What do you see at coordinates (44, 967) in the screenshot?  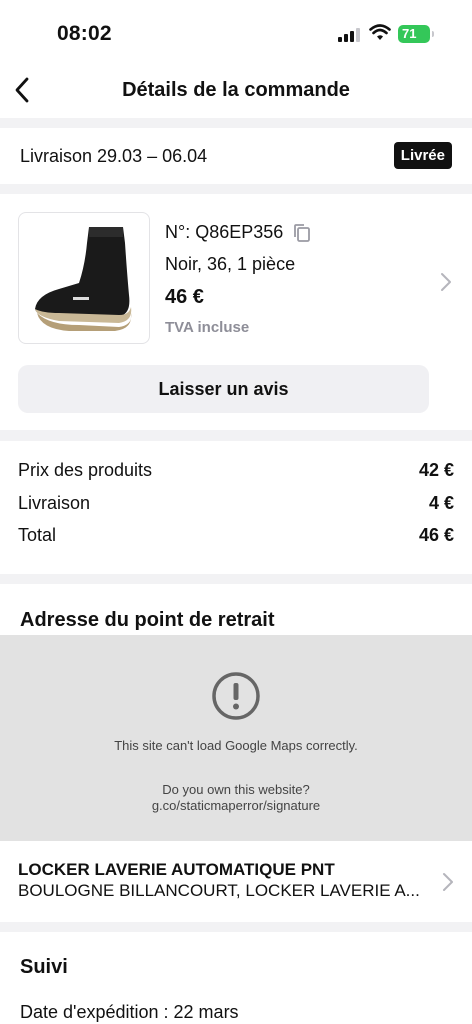 I see `section-title: Suivi` at bounding box center [44, 967].